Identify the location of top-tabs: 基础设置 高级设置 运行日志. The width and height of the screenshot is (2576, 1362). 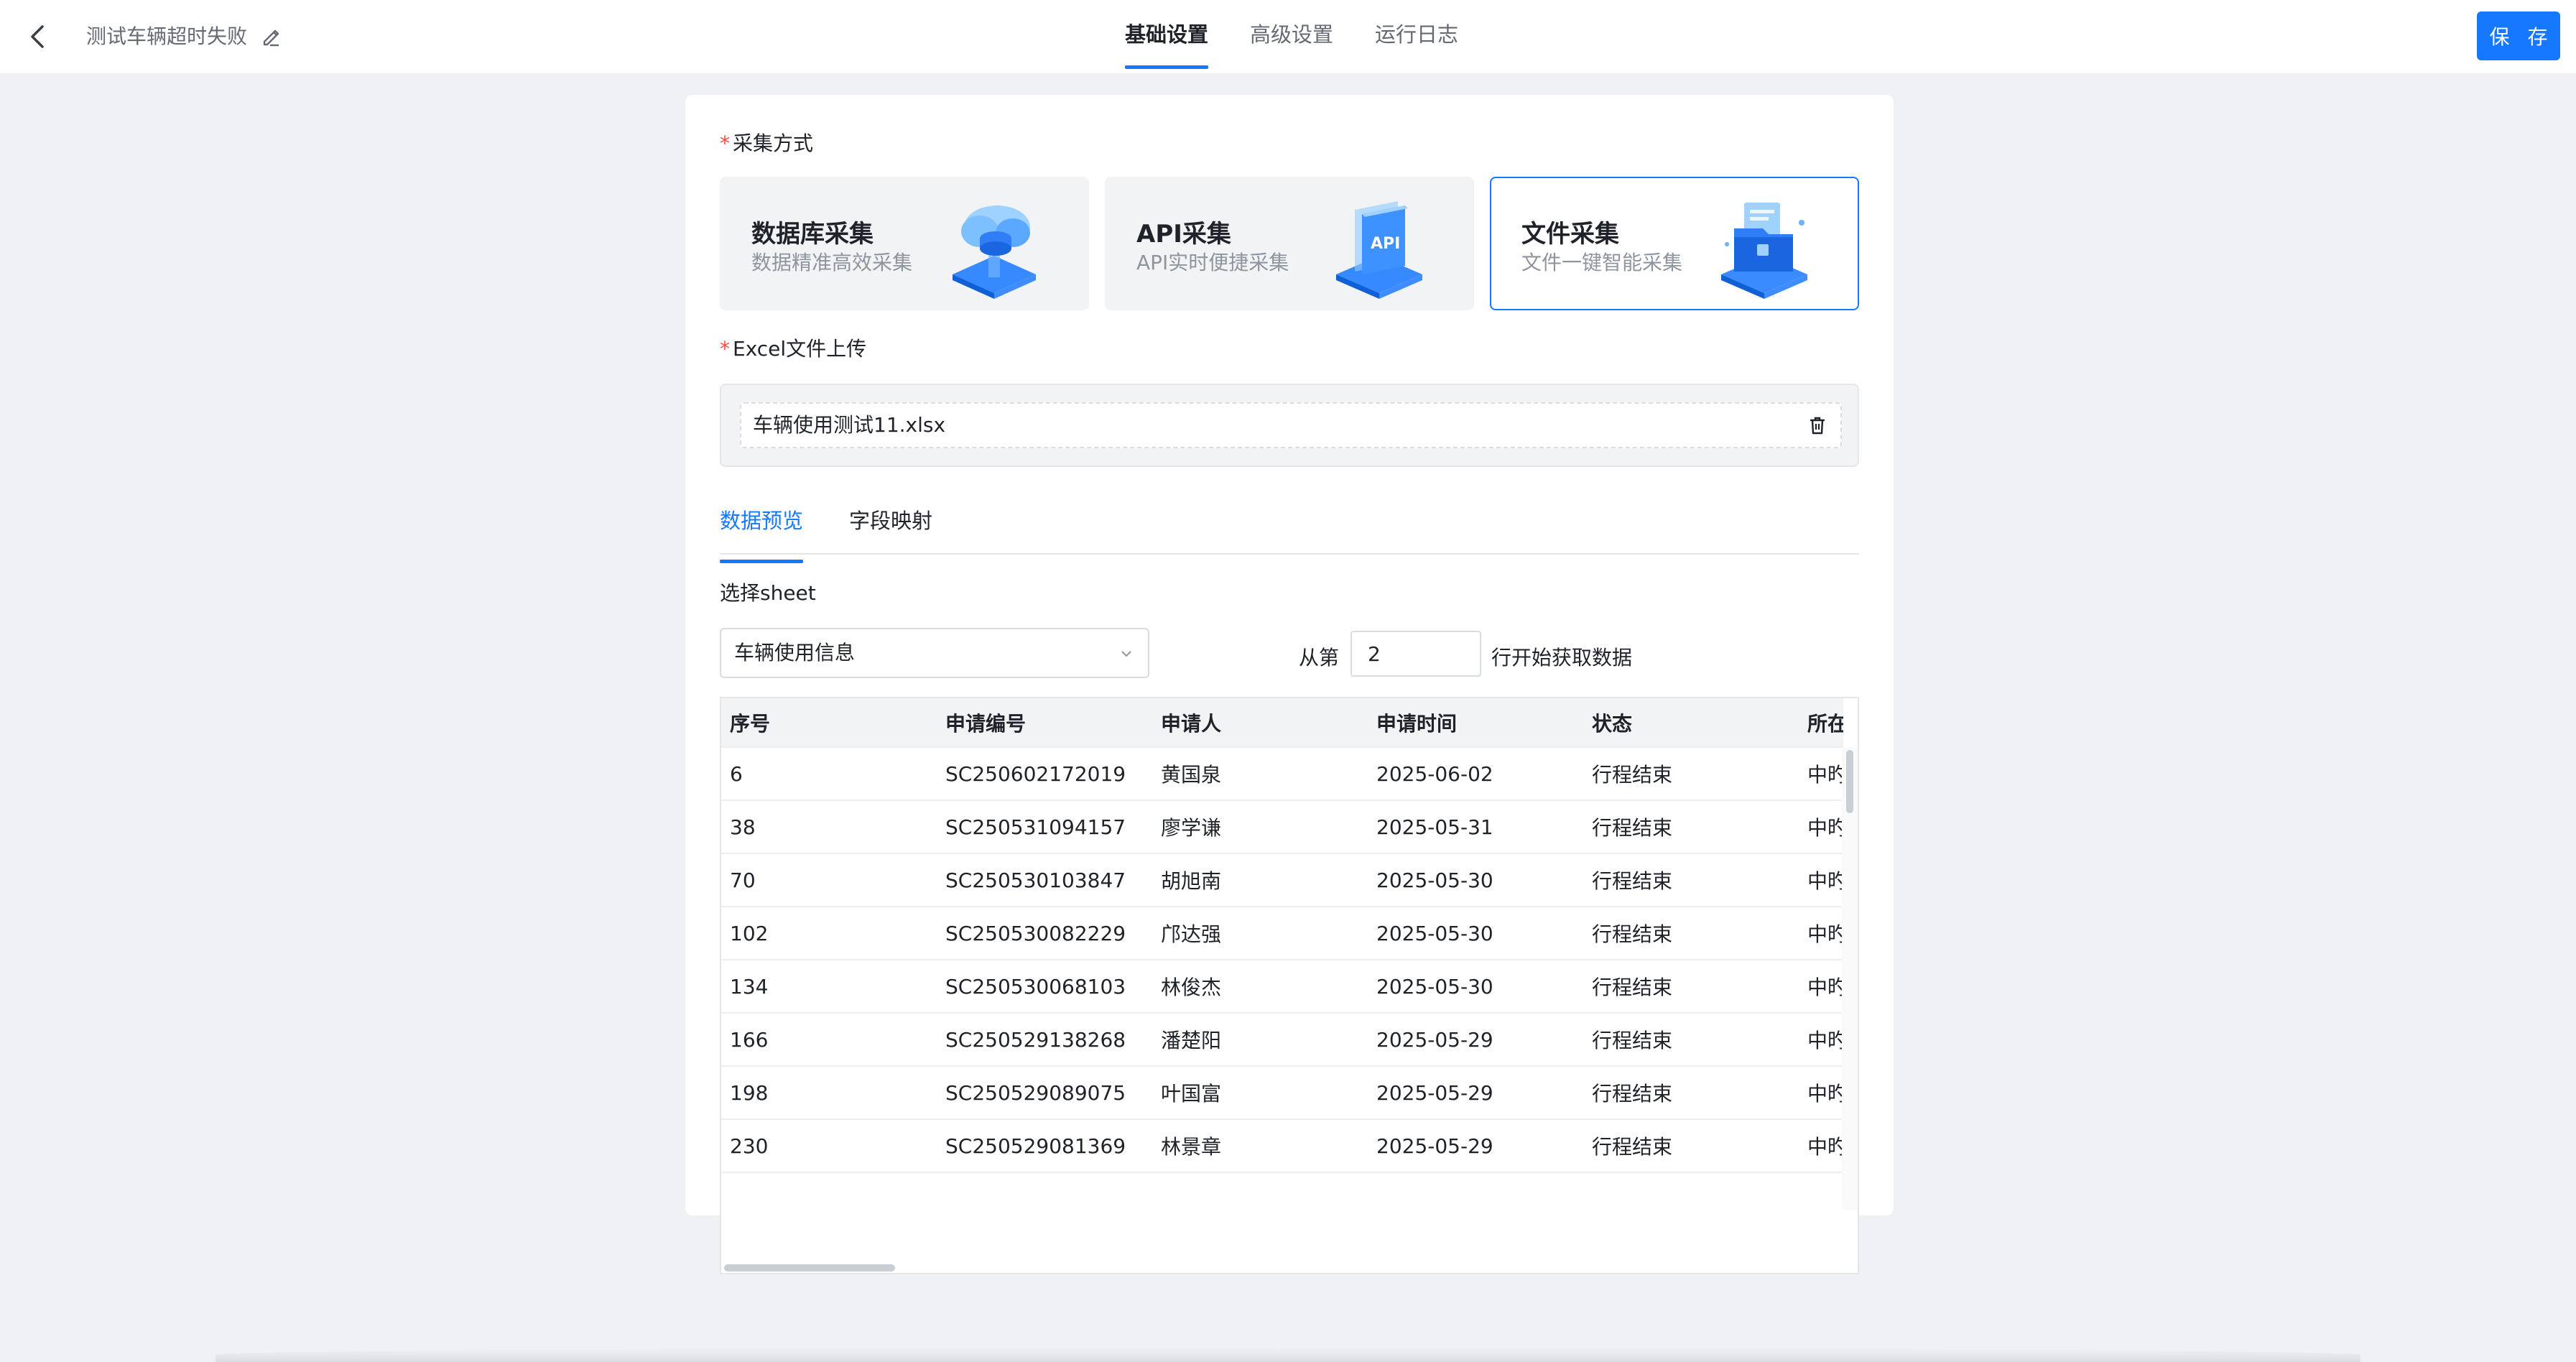
(1312, 36).